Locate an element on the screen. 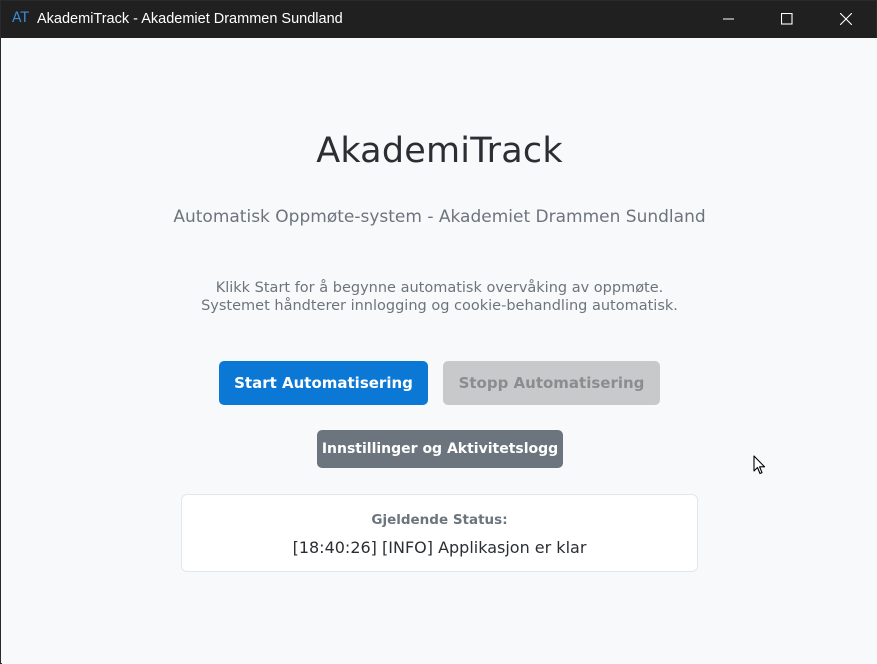 Image resolution: width=877 pixels, height=664 pixels. status-message: [18:40:26] [INFO] Applikasjon er klar is located at coordinates (439, 547).